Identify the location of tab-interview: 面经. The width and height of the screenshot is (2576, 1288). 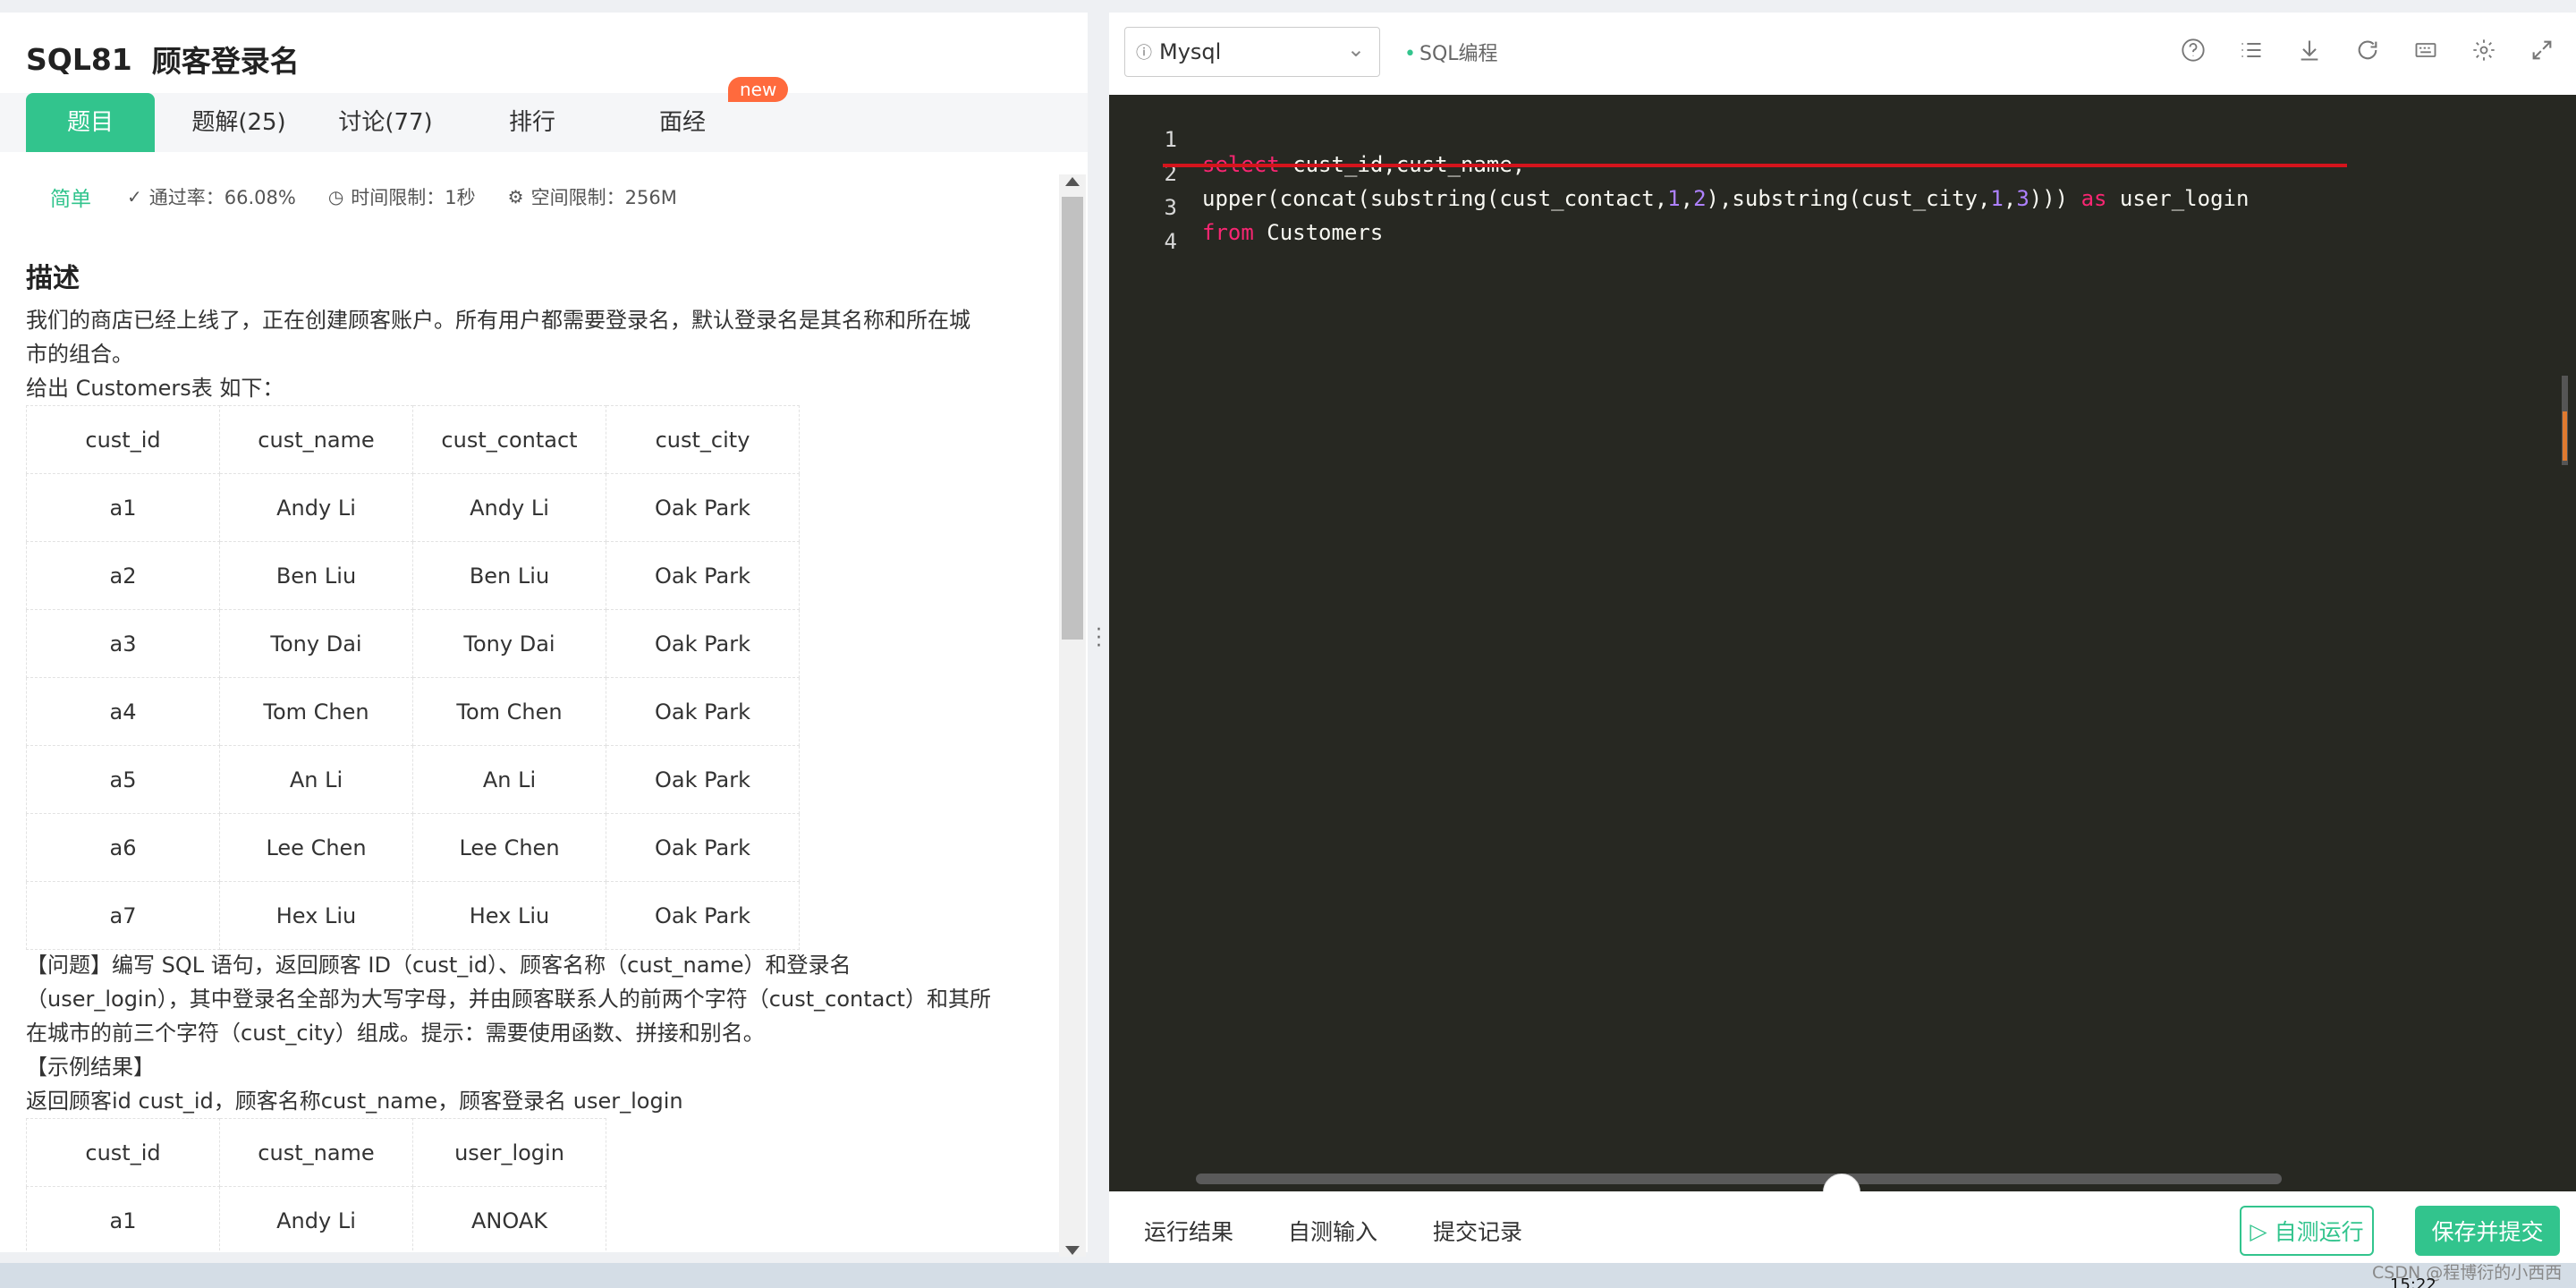
(682, 122).